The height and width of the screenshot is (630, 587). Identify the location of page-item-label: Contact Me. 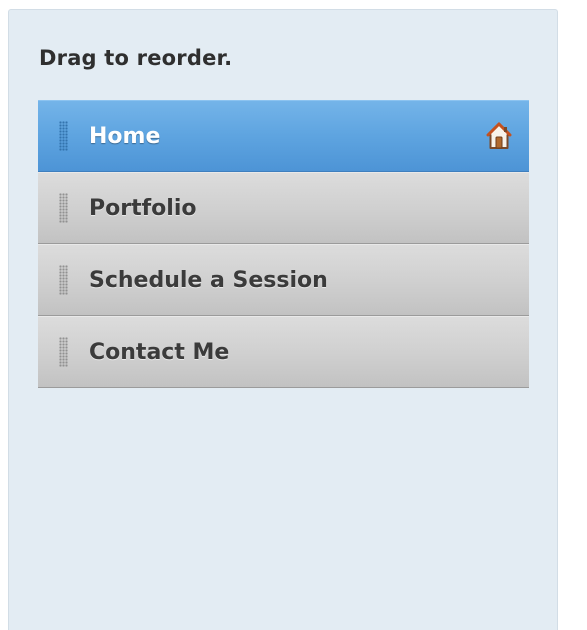
(159, 352).